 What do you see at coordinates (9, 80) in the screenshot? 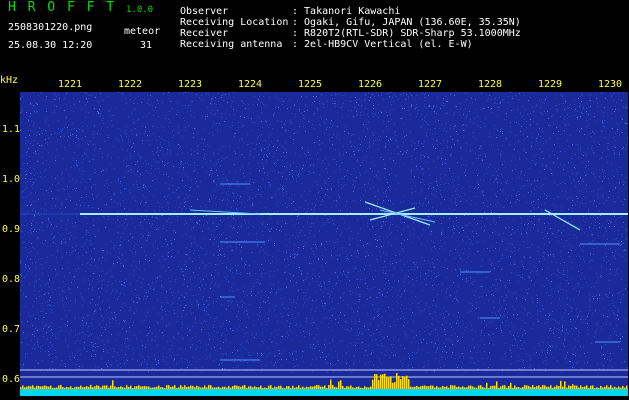
I see `y-axis-unit: kHz` at bounding box center [9, 80].